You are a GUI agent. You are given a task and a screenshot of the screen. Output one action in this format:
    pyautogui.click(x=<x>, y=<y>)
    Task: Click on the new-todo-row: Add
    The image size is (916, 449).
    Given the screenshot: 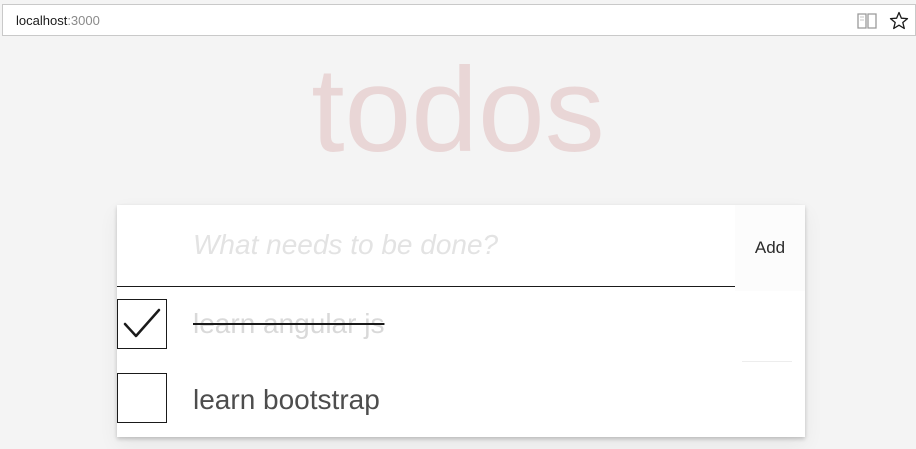 What is the action you would take?
    pyautogui.click(x=461, y=248)
    